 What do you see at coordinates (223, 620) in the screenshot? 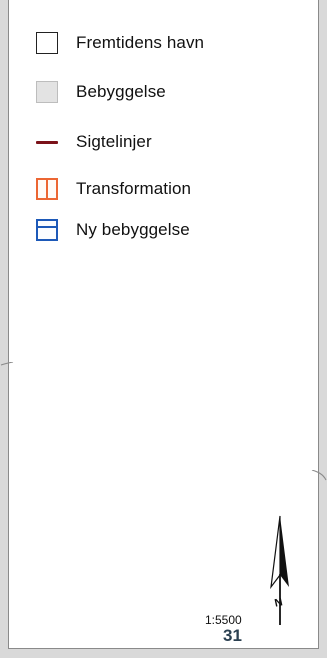
I see `map-scale: 1:5500` at bounding box center [223, 620].